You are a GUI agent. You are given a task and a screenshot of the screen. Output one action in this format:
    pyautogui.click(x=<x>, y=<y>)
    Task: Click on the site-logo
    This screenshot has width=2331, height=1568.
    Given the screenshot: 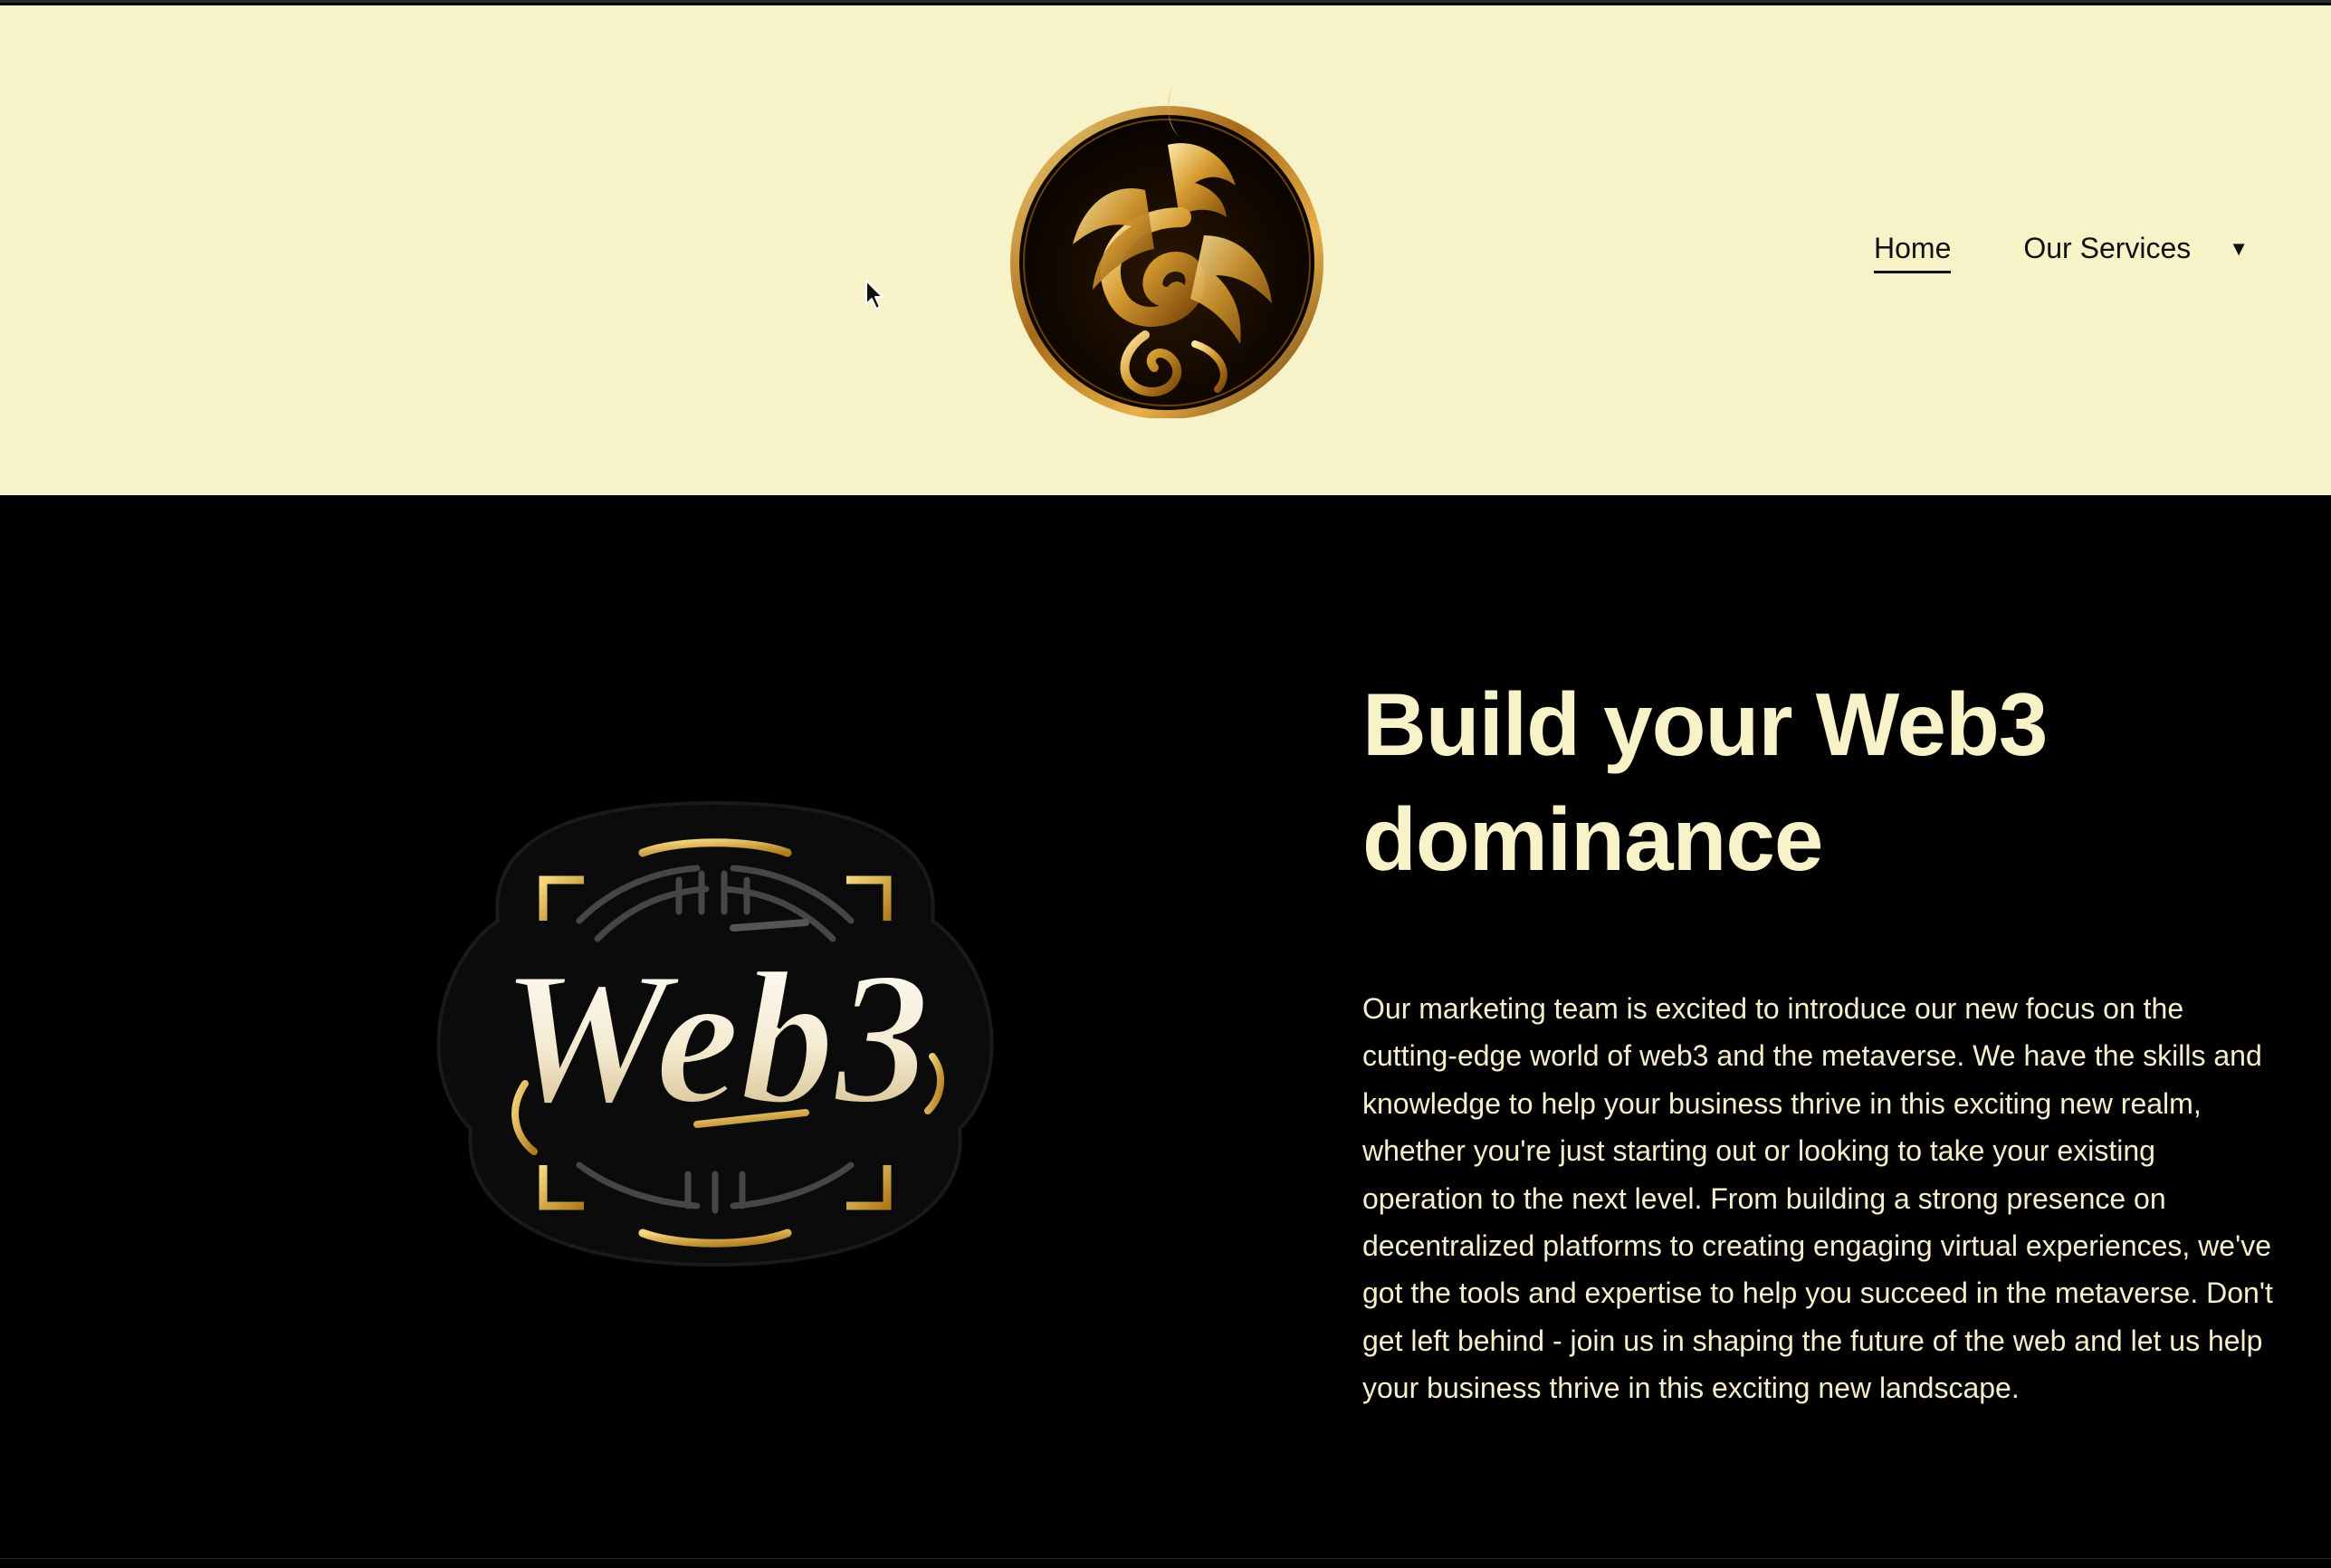 What is the action you would take?
    pyautogui.click(x=1166, y=250)
    